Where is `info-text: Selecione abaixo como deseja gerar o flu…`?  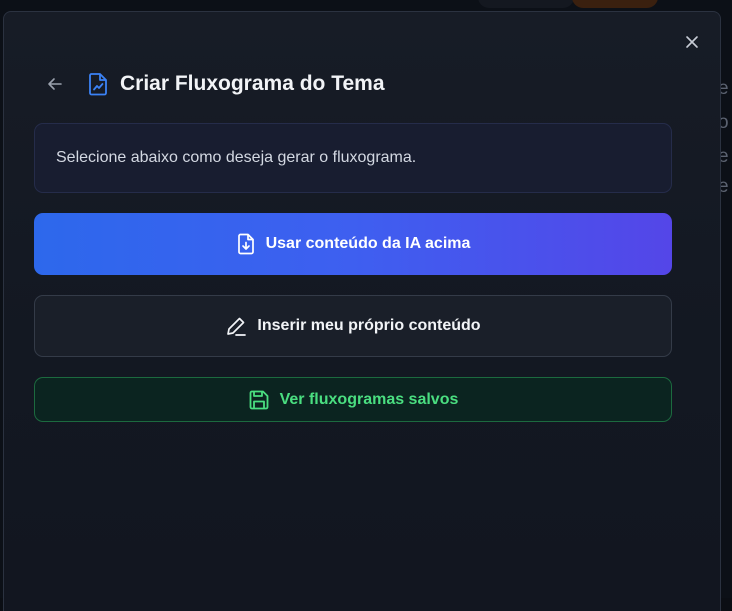
info-text: Selecione abaixo como deseja gerar o flu… is located at coordinates (236, 157).